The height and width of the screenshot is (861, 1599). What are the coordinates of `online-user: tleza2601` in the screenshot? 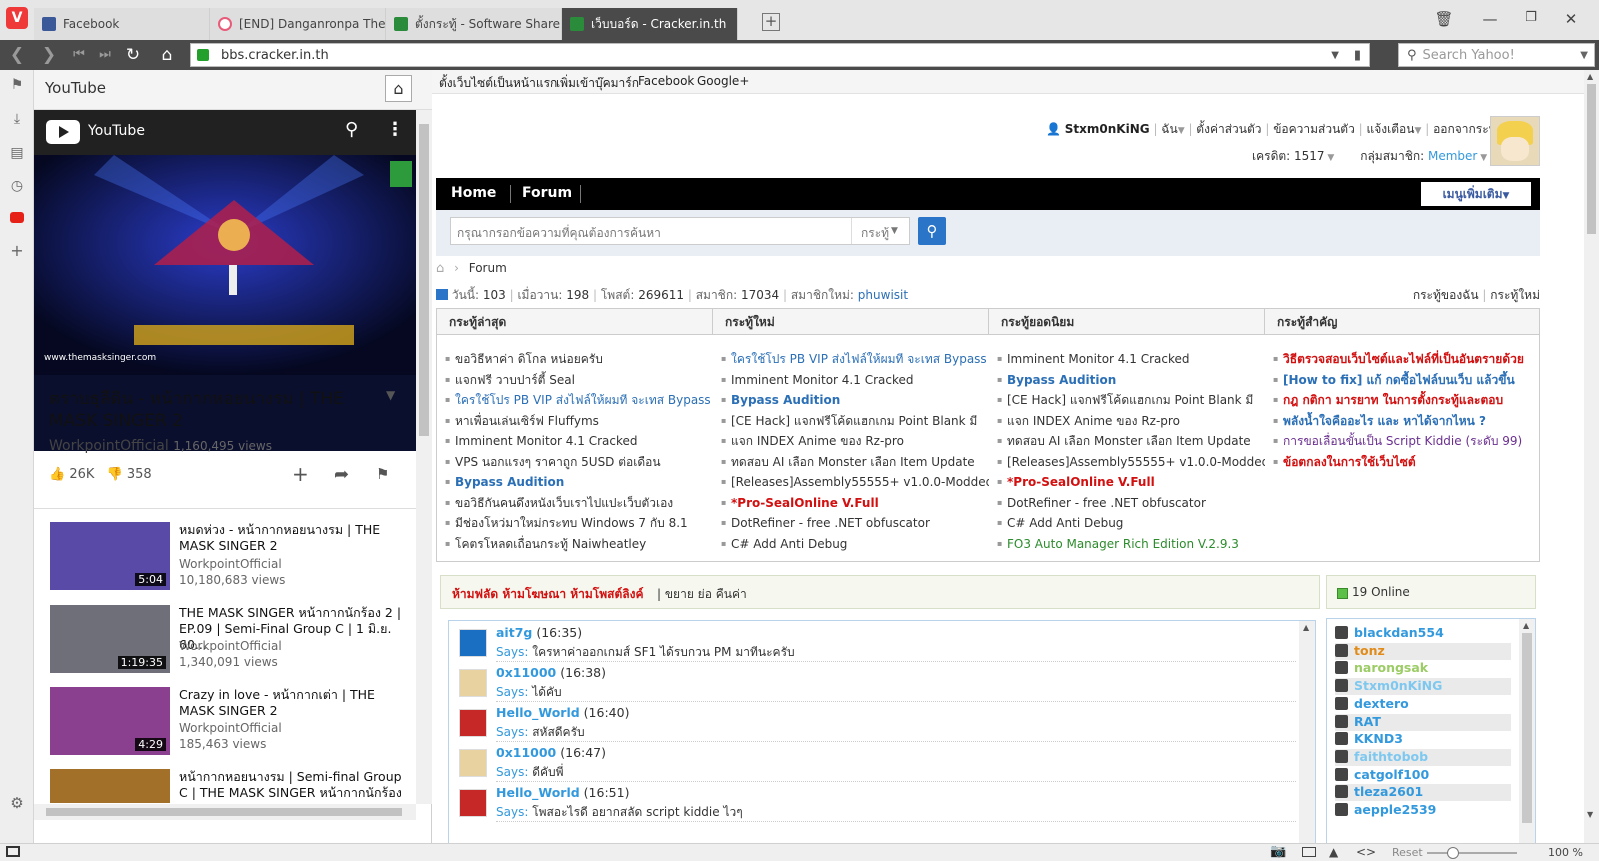 It's located at (1423, 793).